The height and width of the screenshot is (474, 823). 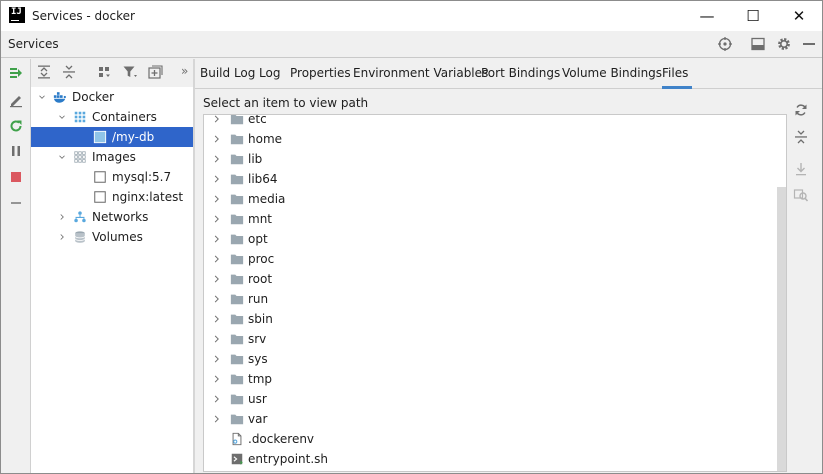 What do you see at coordinates (155, 72) in the screenshot?
I see `add-service-icon` at bounding box center [155, 72].